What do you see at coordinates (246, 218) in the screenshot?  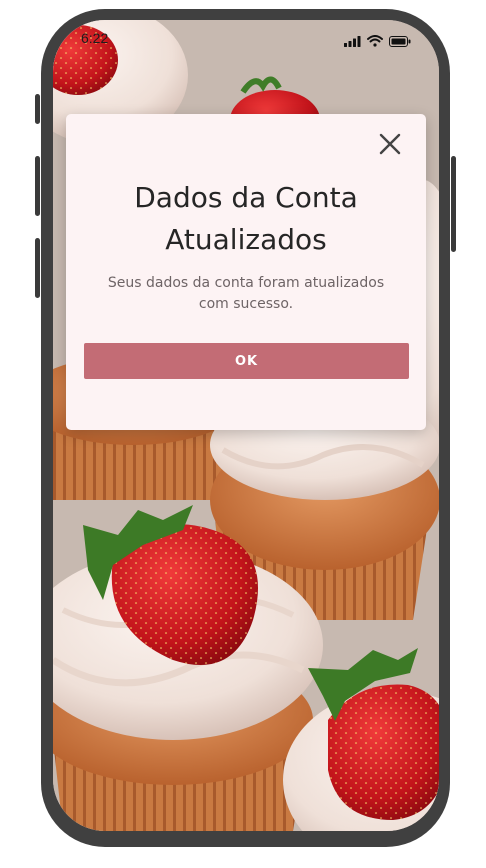 I see `dialog-title: Dados da Conta Atualizados` at bounding box center [246, 218].